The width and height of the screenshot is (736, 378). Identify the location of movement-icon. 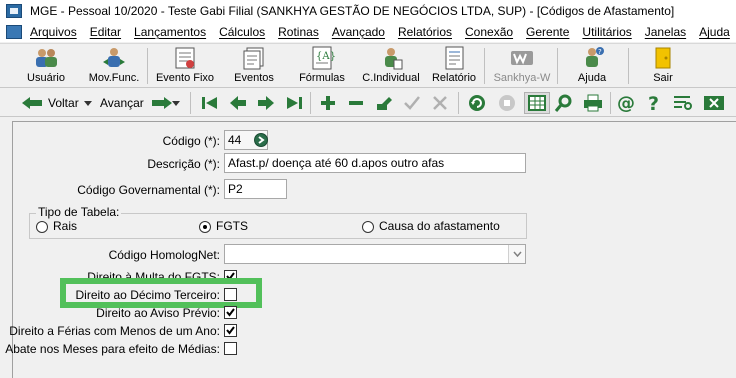
(114, 58).